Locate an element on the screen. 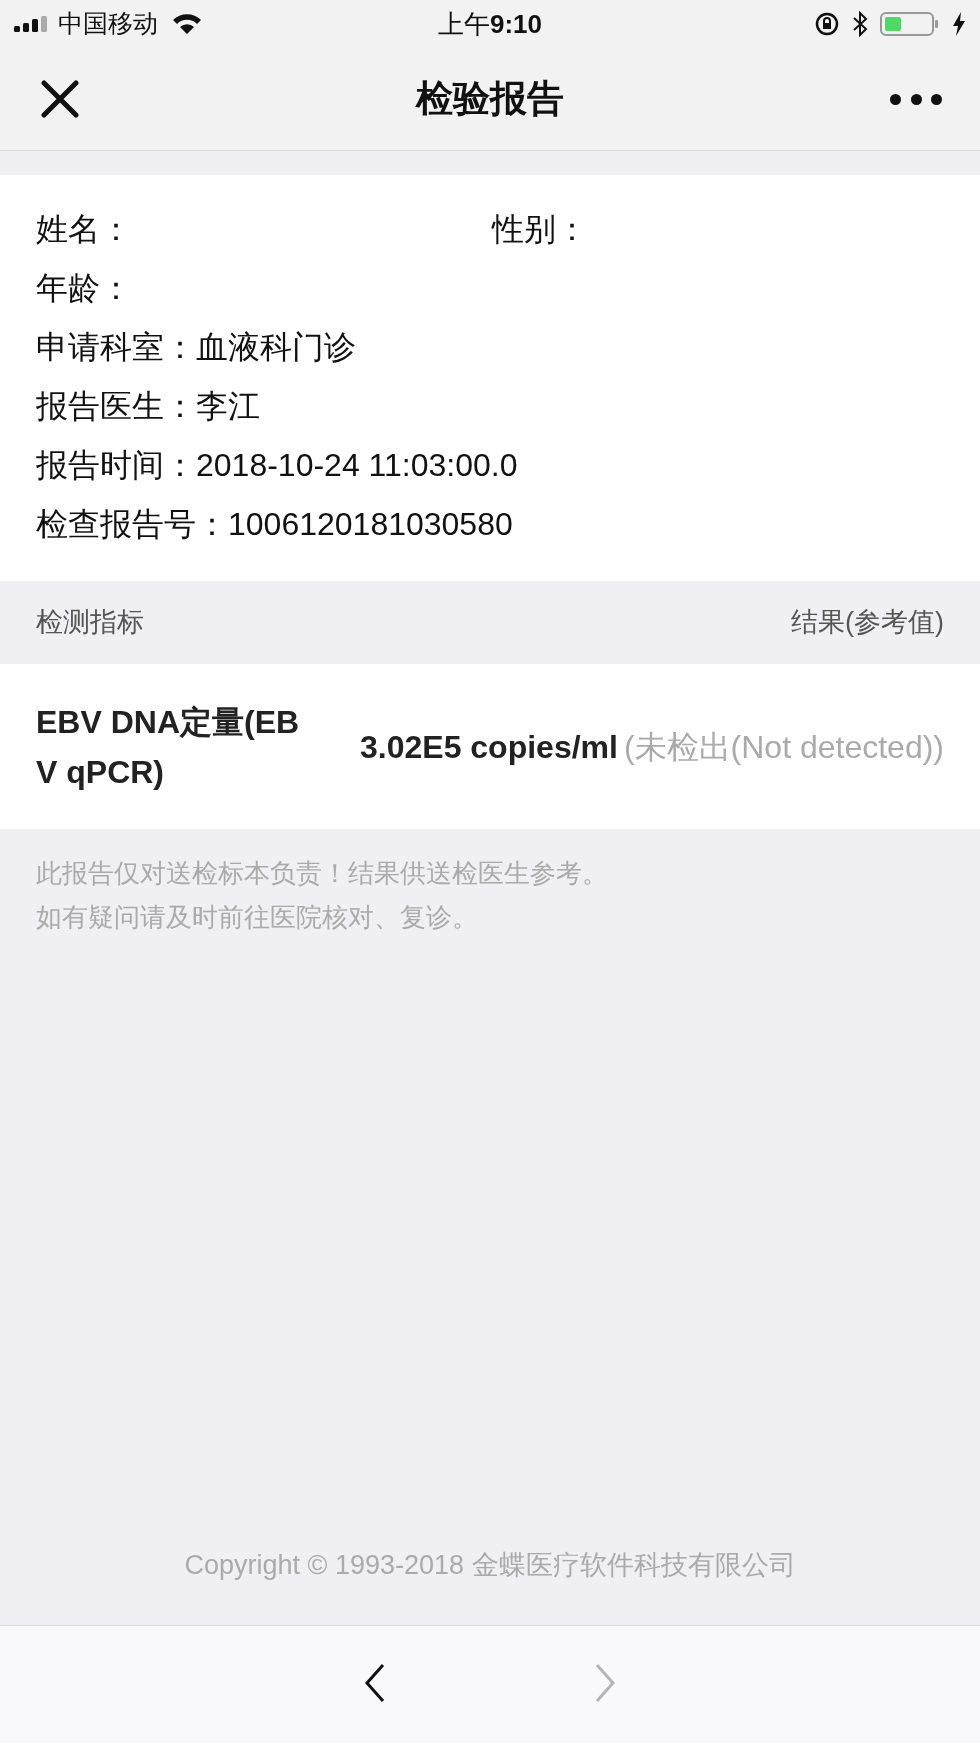 This screenshot has width=980, height=1743. chevron-right-icon is located at coordinates (605, 1683).